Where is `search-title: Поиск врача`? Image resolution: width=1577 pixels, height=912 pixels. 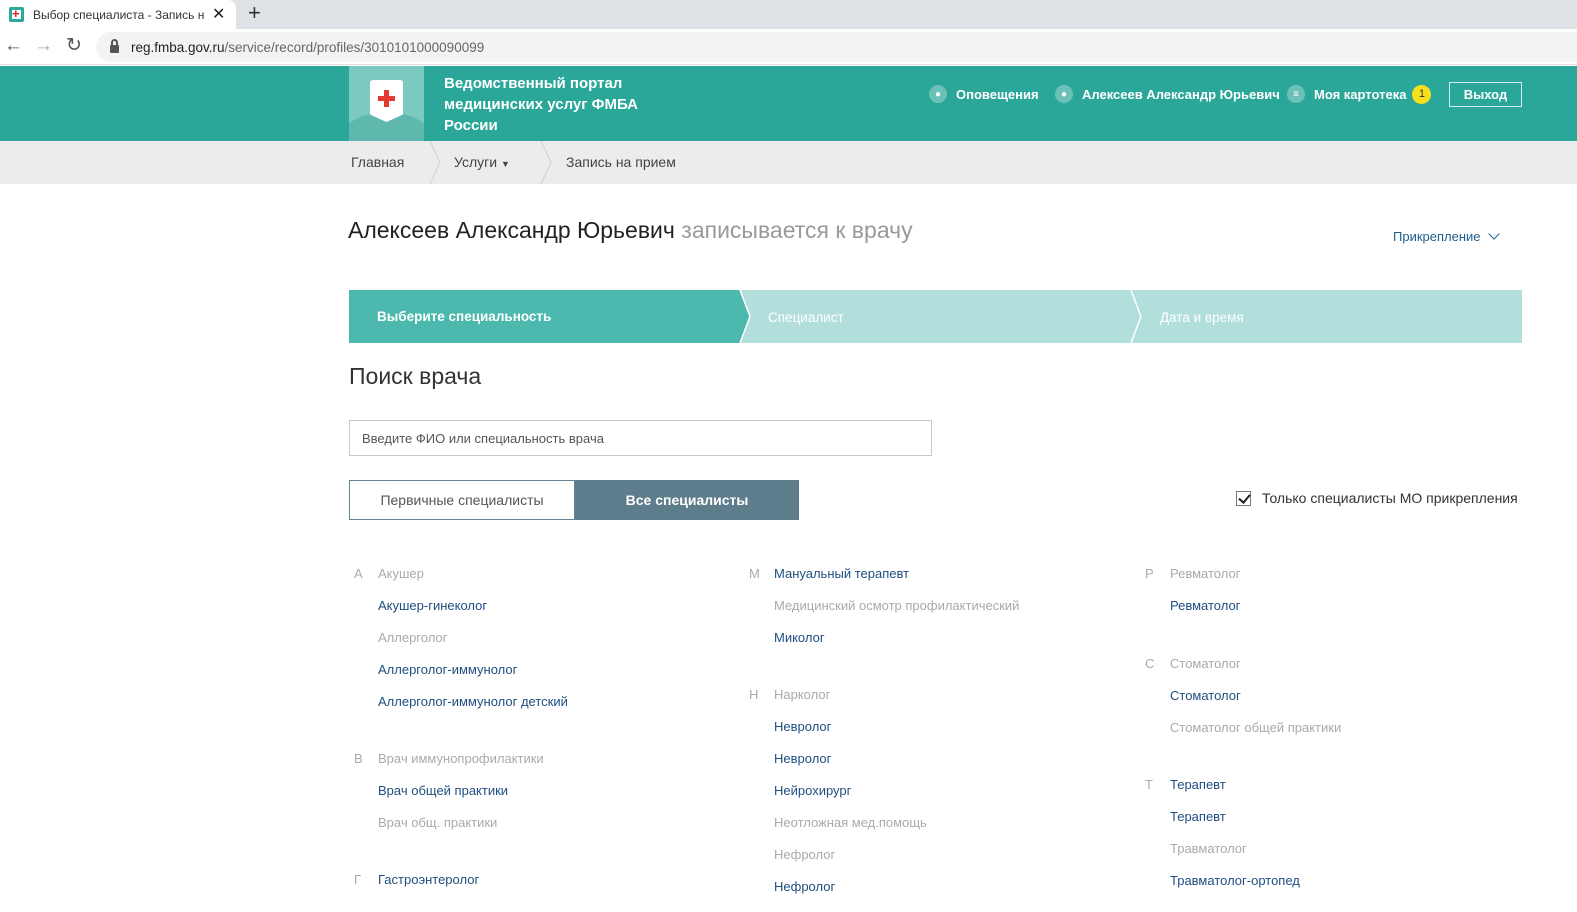
search-title: Поиск врача is located at coordinates (415, 376).